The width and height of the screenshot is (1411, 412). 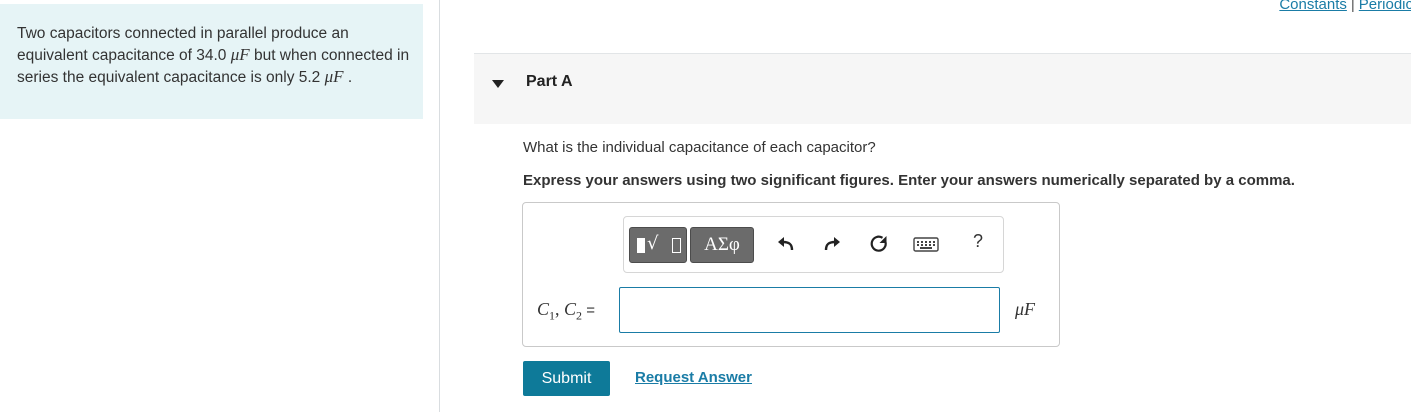 I want to click on redo-icon, so click(x=831, y=244).